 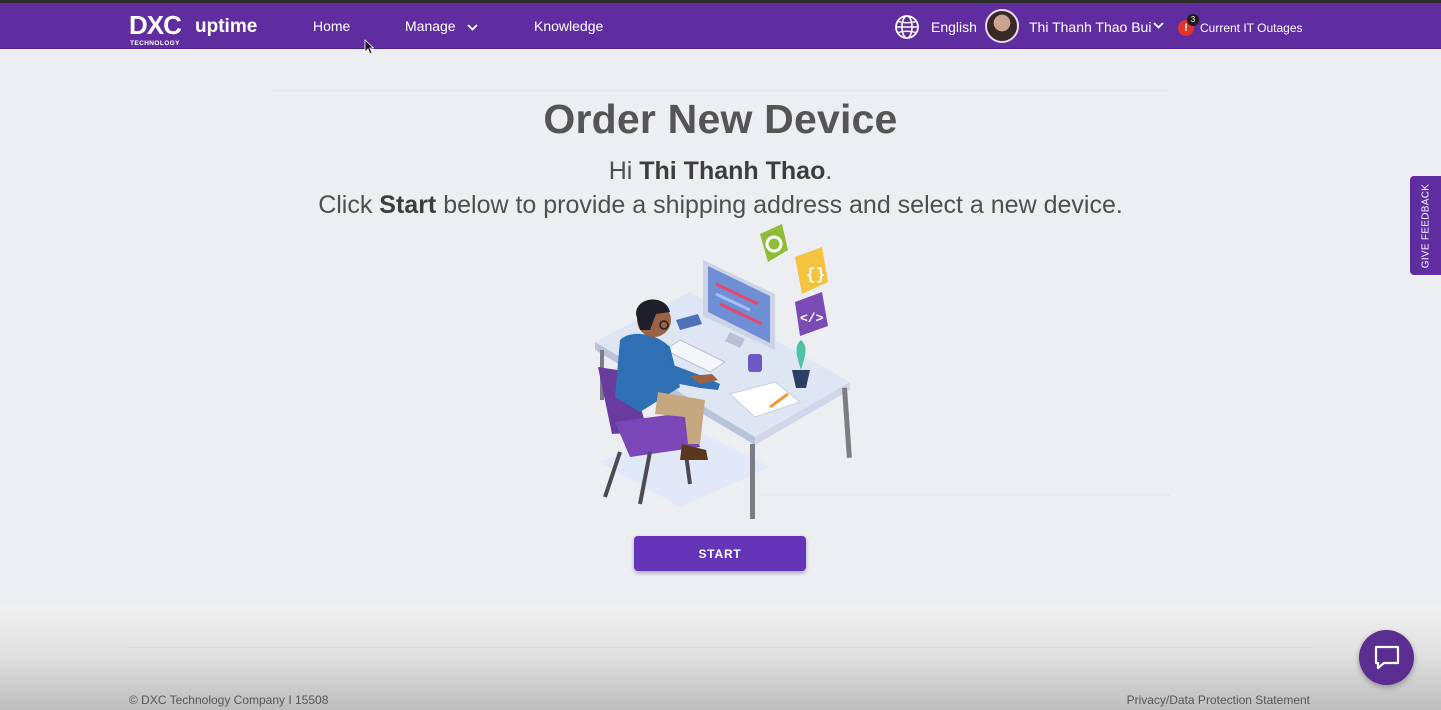 What do you see at coordinates (155, 26) in the screenshot?
I see `logo-dxc-text: DXC` at bounding box center [155, 26].